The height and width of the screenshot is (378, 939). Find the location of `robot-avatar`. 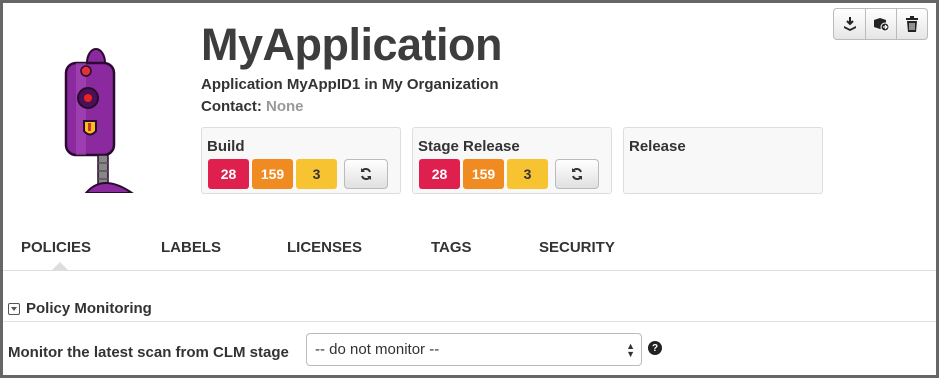

robot-avatar is located at coordinates (99, 120).